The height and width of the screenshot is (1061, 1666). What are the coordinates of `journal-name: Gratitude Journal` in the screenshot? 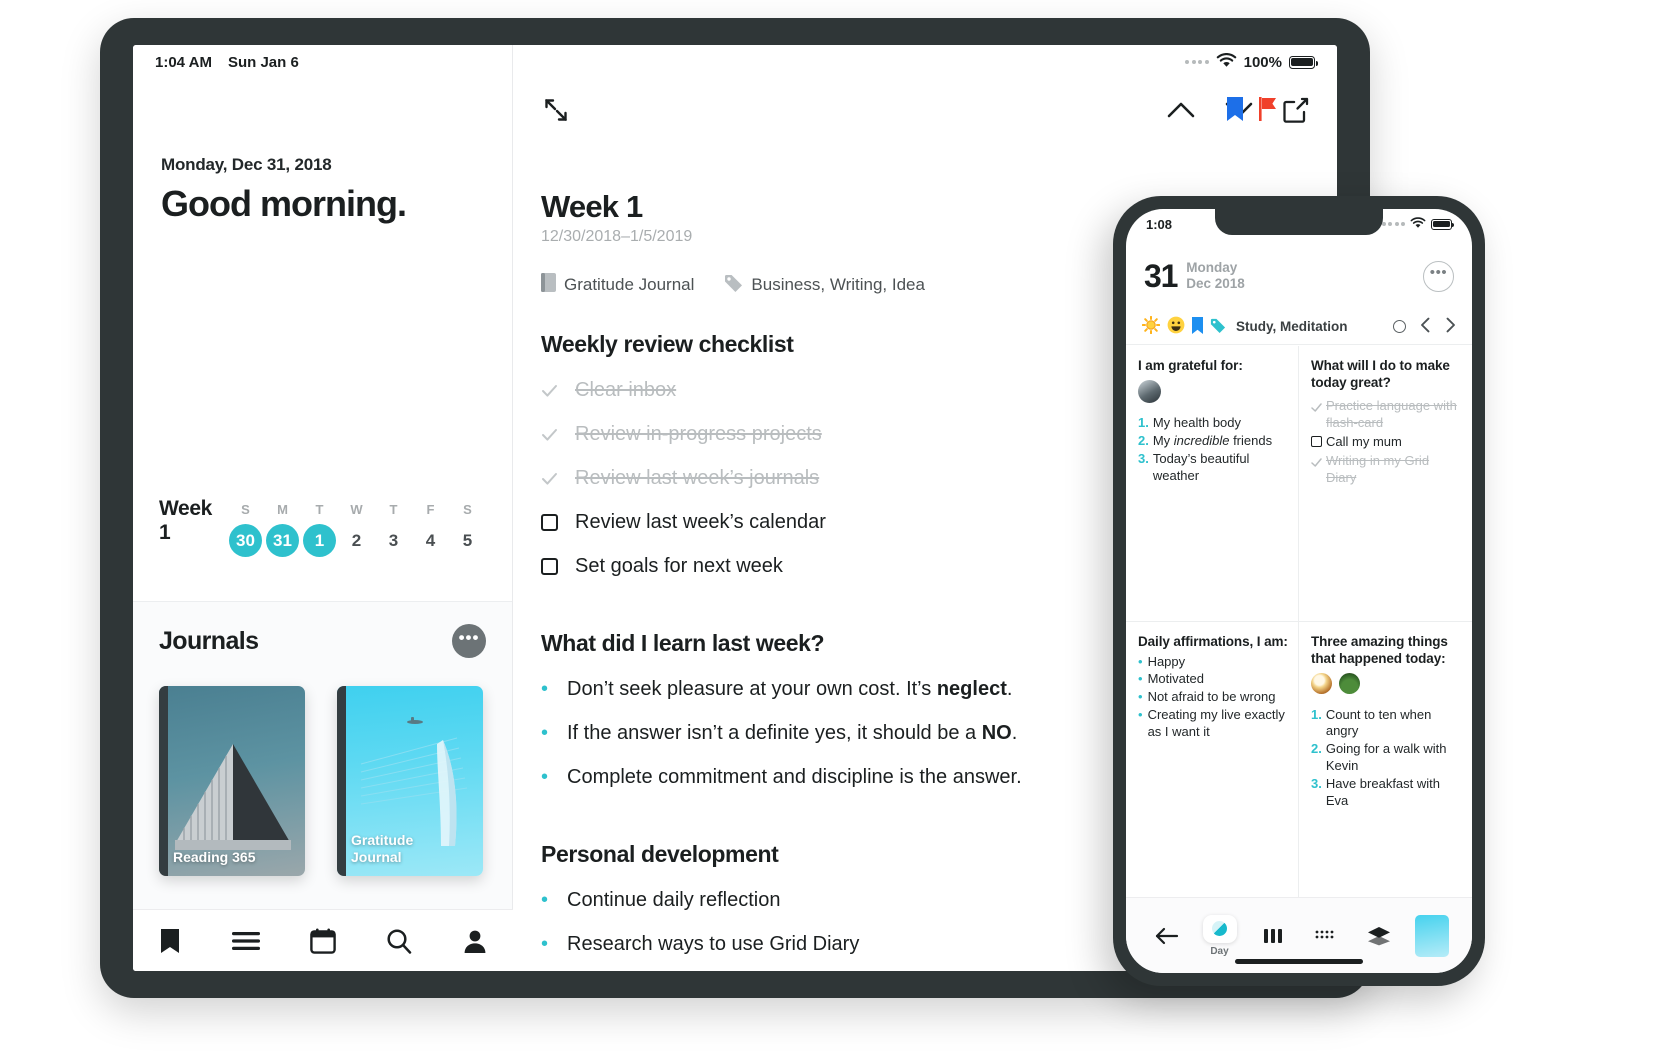 It's located at (629, 285).